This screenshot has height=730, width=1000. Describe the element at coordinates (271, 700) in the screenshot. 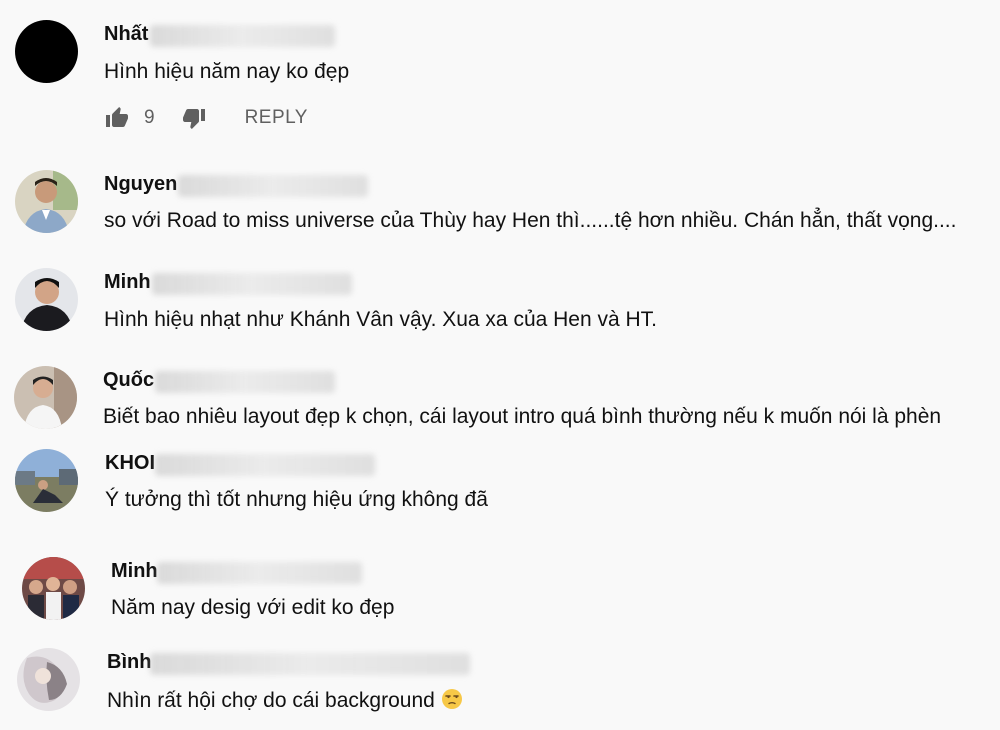

I see `comment-text-content: Nhìn rất hội chợ do cái background` at that location.